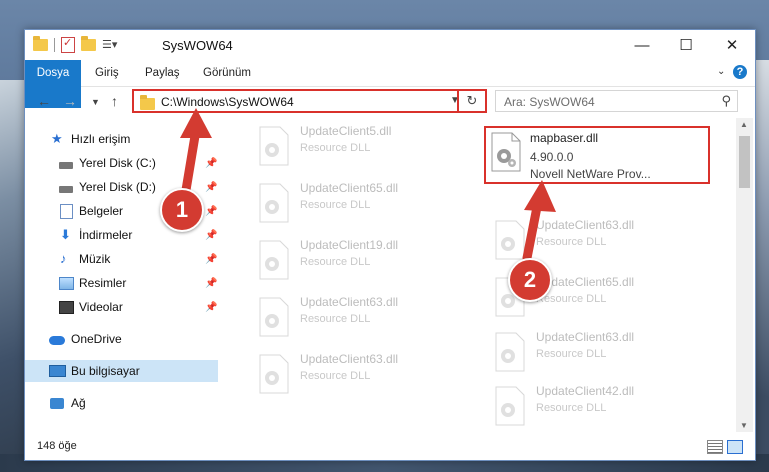 The height and width of the screenshot is (472, 769). Describe the element at coordinates (88, 43) in the screenshot. I see `new-folder-icon` at that location.